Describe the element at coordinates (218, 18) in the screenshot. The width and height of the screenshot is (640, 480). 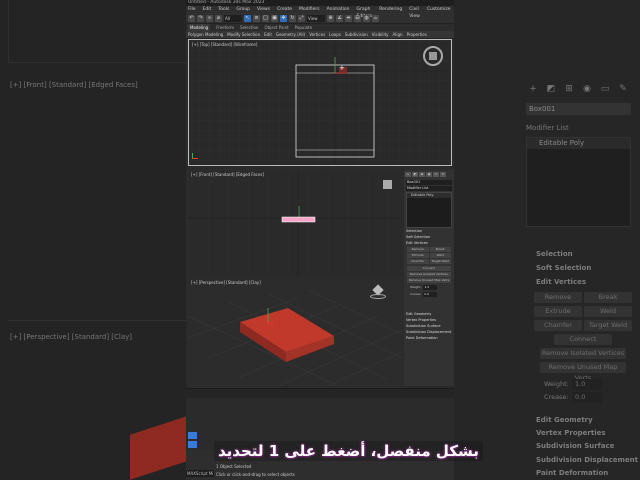
I see `unlink-icon: ⌀` at that location.